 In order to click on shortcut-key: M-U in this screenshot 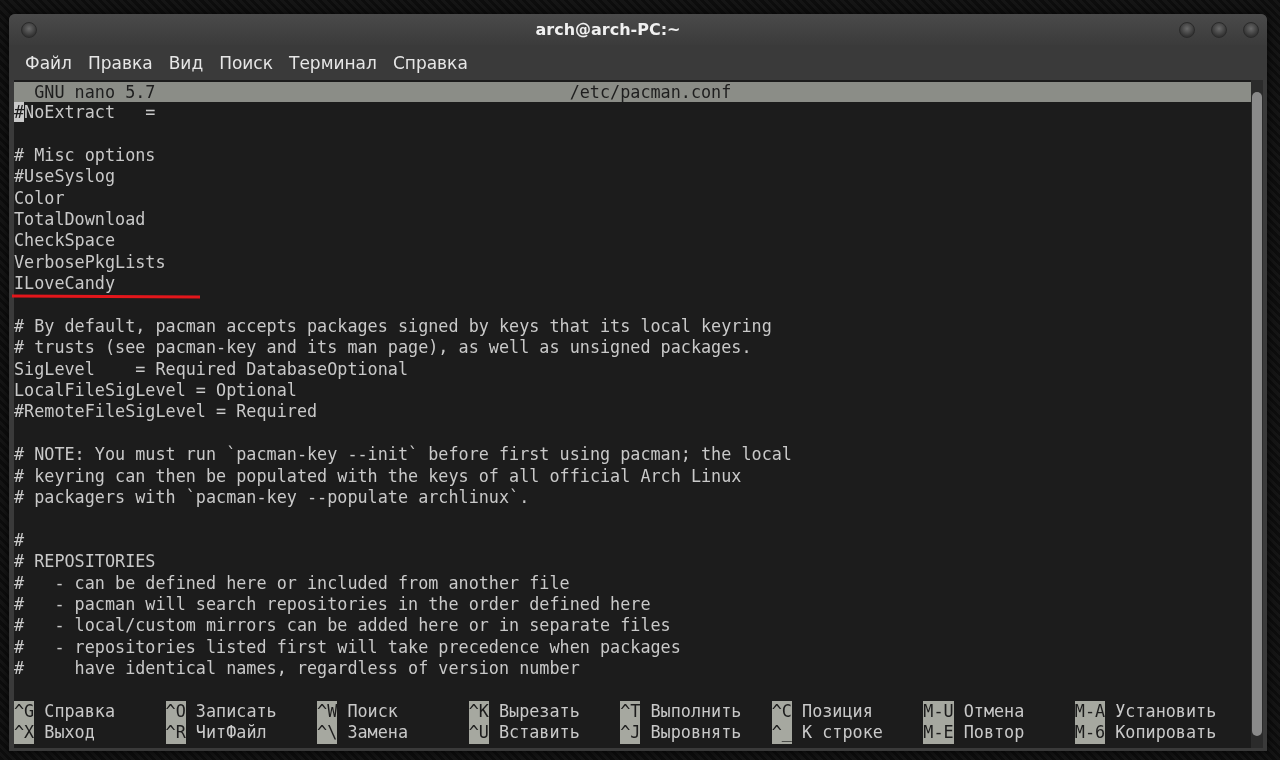, I will do `click(938, 711)`.